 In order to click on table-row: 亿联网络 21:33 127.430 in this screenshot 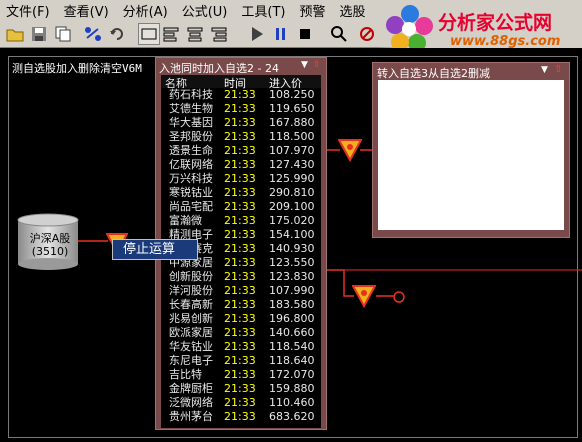, I will do `click(241, 165)`.